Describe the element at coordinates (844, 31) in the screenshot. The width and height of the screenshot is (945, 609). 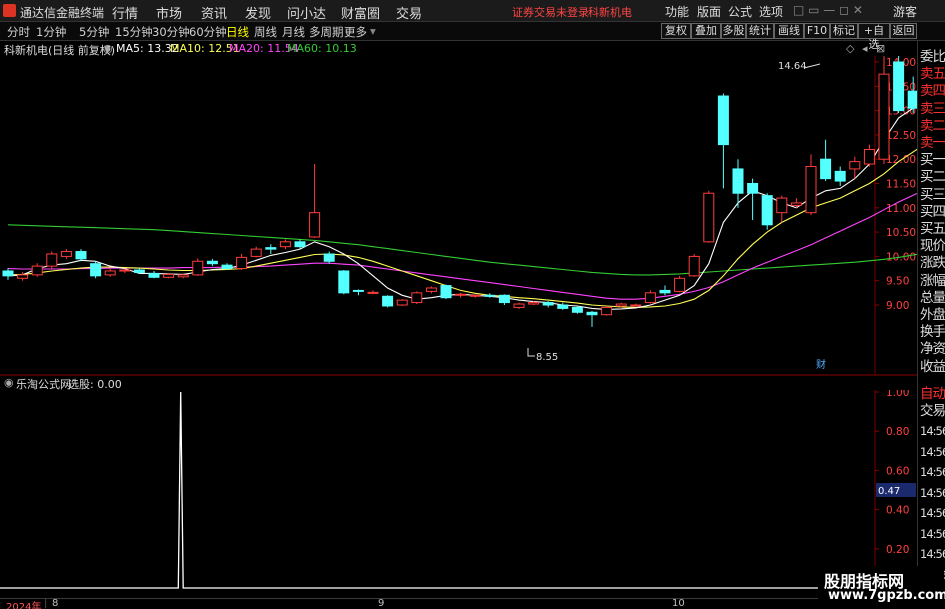
I see `biaoji-button: 标记` at that location.